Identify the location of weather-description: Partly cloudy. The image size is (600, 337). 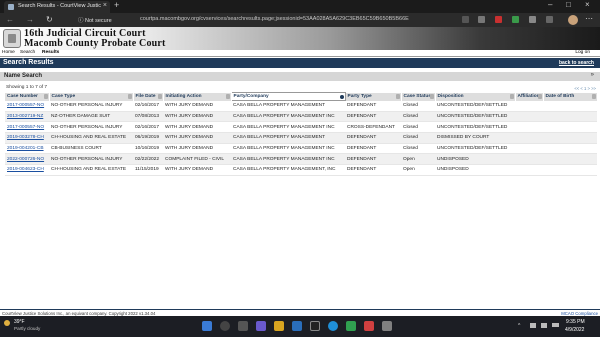
(27, 328).